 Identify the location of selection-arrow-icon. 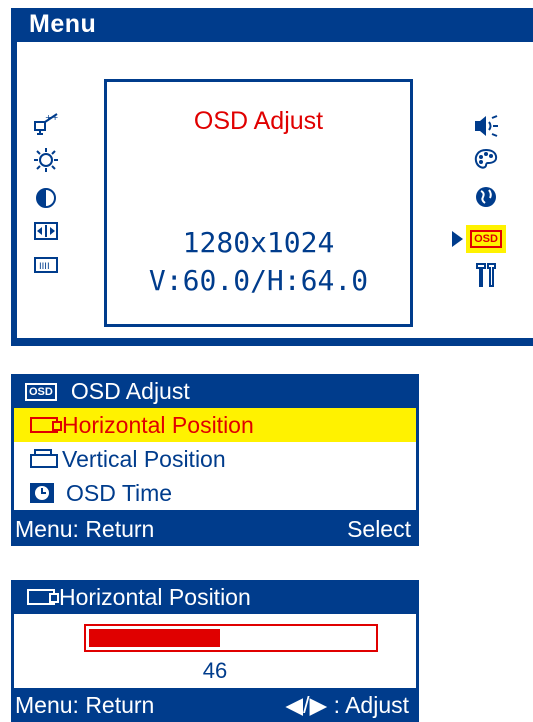
(457, 239).